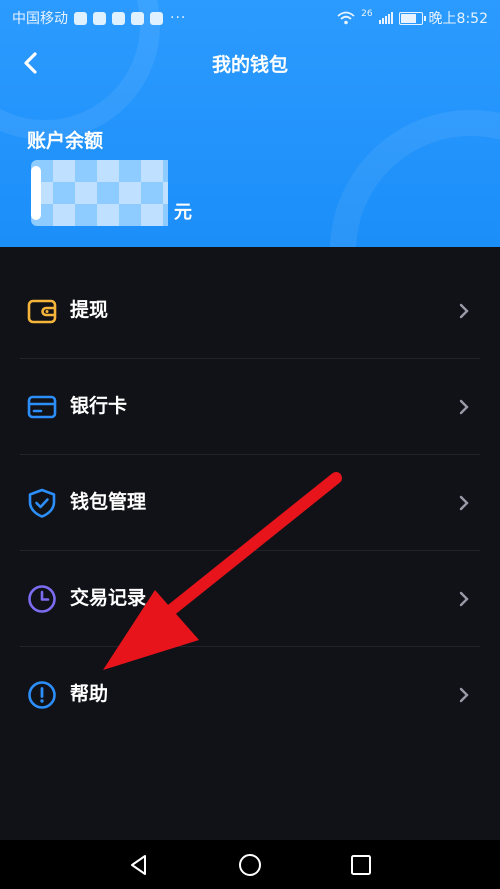  I want to click on menu-item-bank-card: 银行卡, so click(250, 407).